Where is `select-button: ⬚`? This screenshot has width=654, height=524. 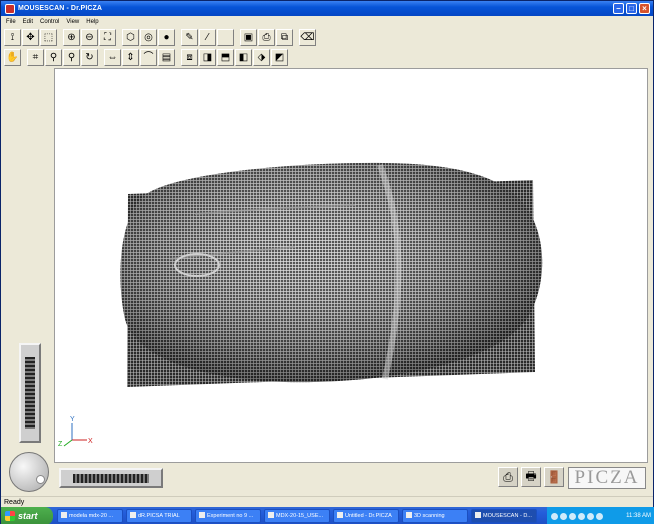 select-button: ⬚ is located at coordinates (48, 37).